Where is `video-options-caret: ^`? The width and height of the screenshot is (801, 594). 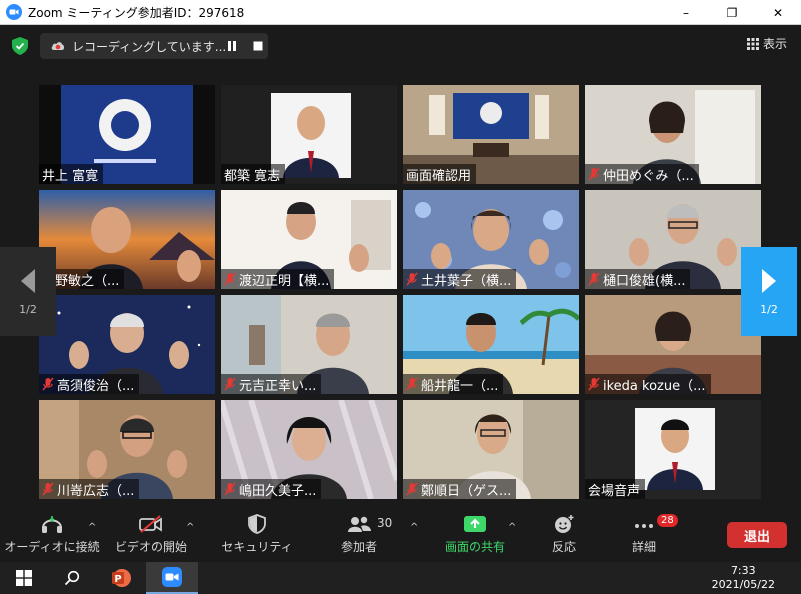 video-options-caret: ^ is located at coordinates (190, 527).